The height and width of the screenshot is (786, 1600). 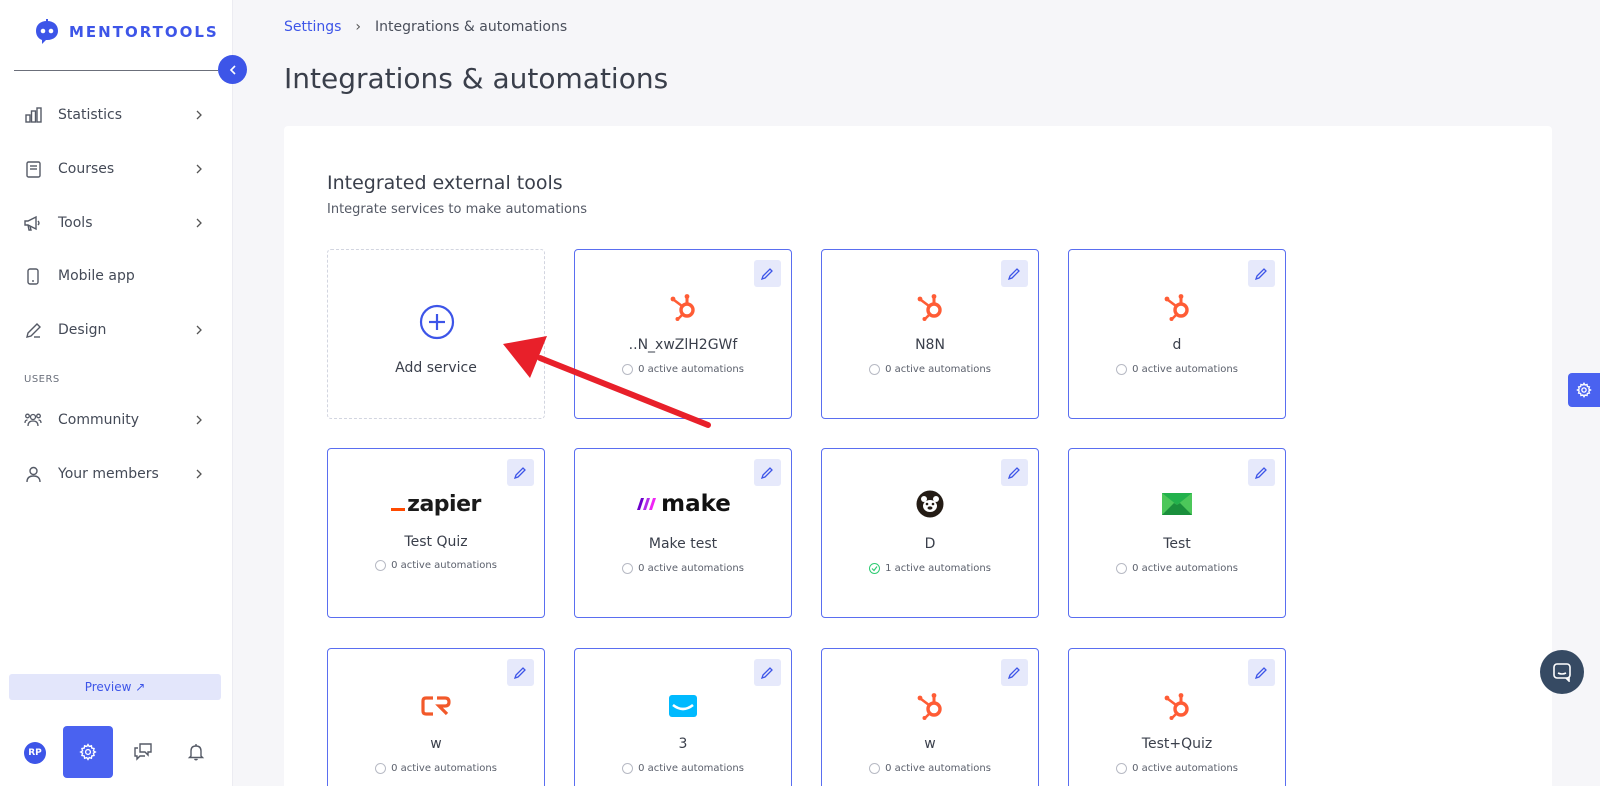 I want to click on breadcrumb: Settings › Integrations & automations, so click(x=425, y=27).